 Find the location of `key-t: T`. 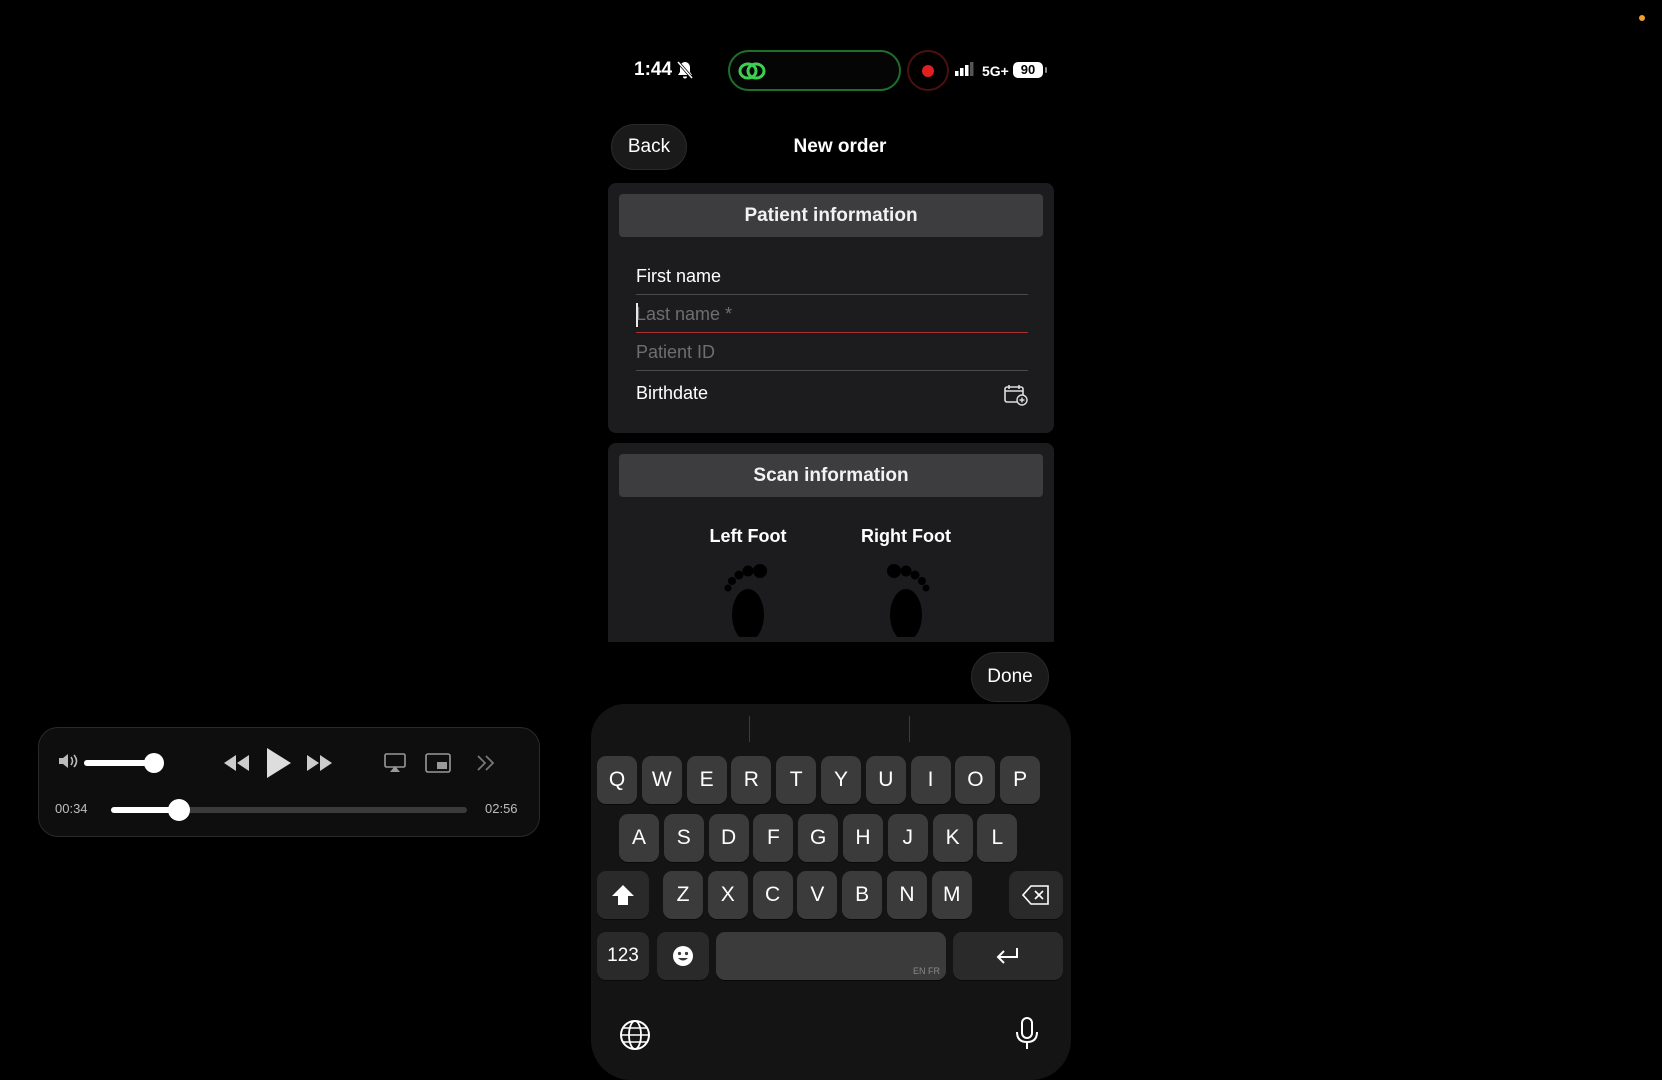

key-t: T is located at coordinates (796, 780).